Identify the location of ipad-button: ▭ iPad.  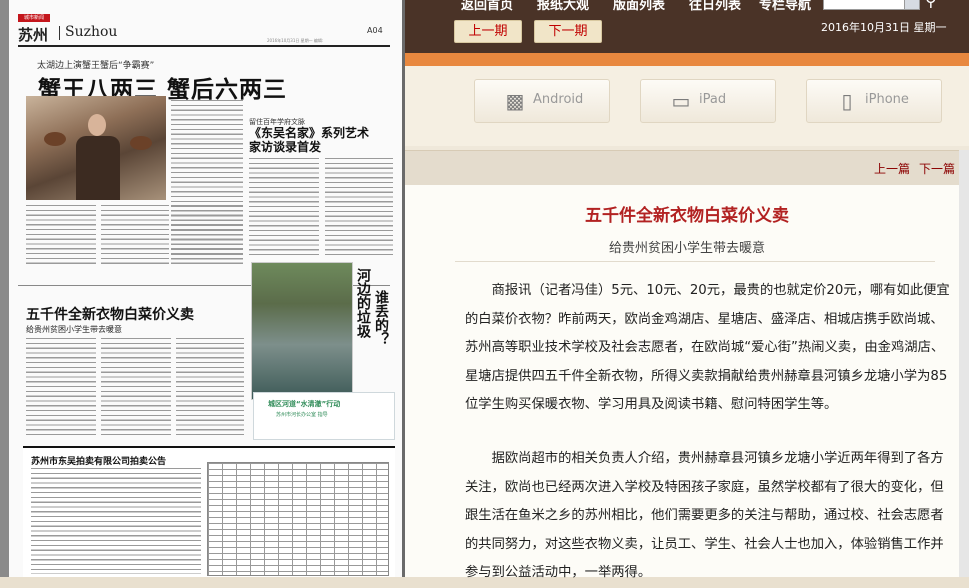
(708, 101).